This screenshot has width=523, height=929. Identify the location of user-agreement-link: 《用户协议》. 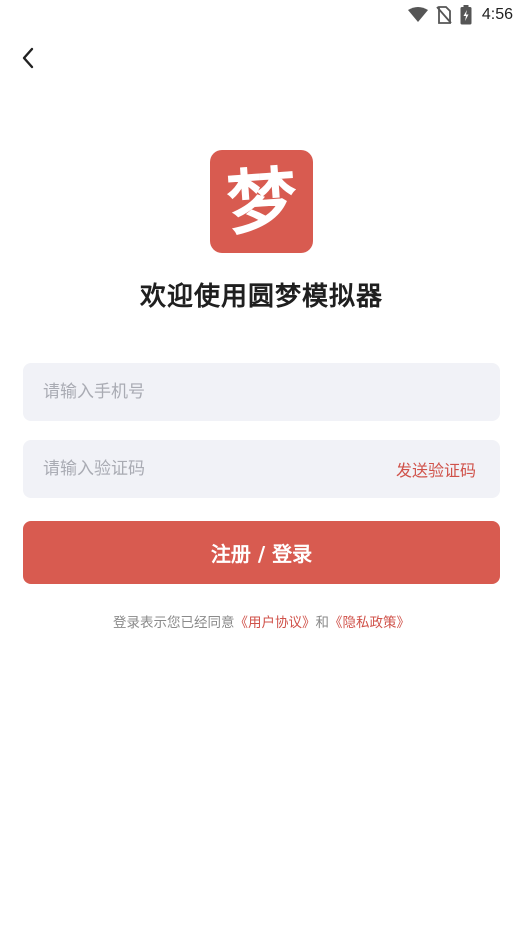
(275, 623).